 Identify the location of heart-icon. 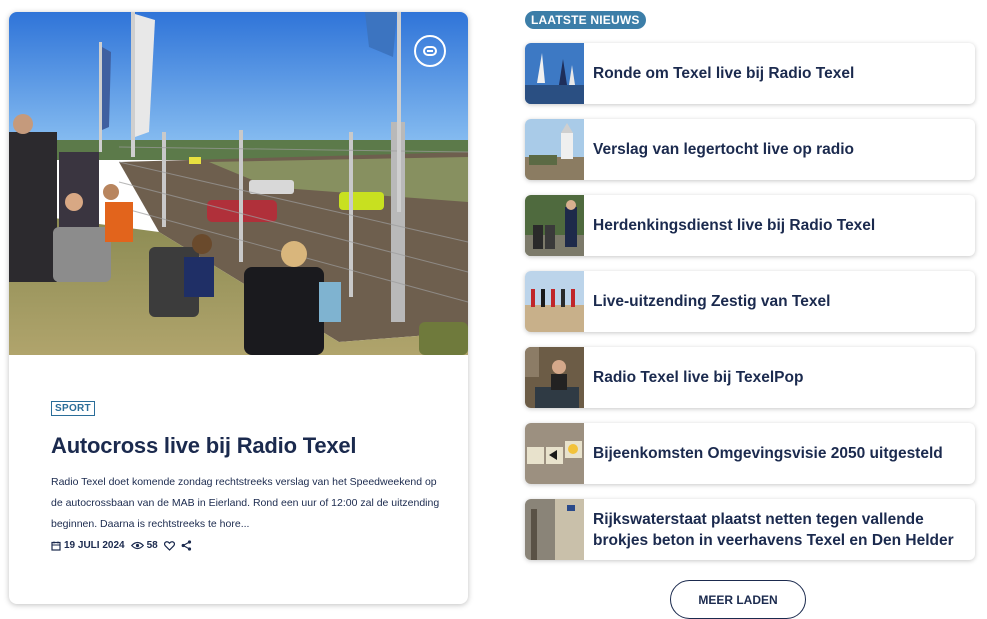
(169, 545).